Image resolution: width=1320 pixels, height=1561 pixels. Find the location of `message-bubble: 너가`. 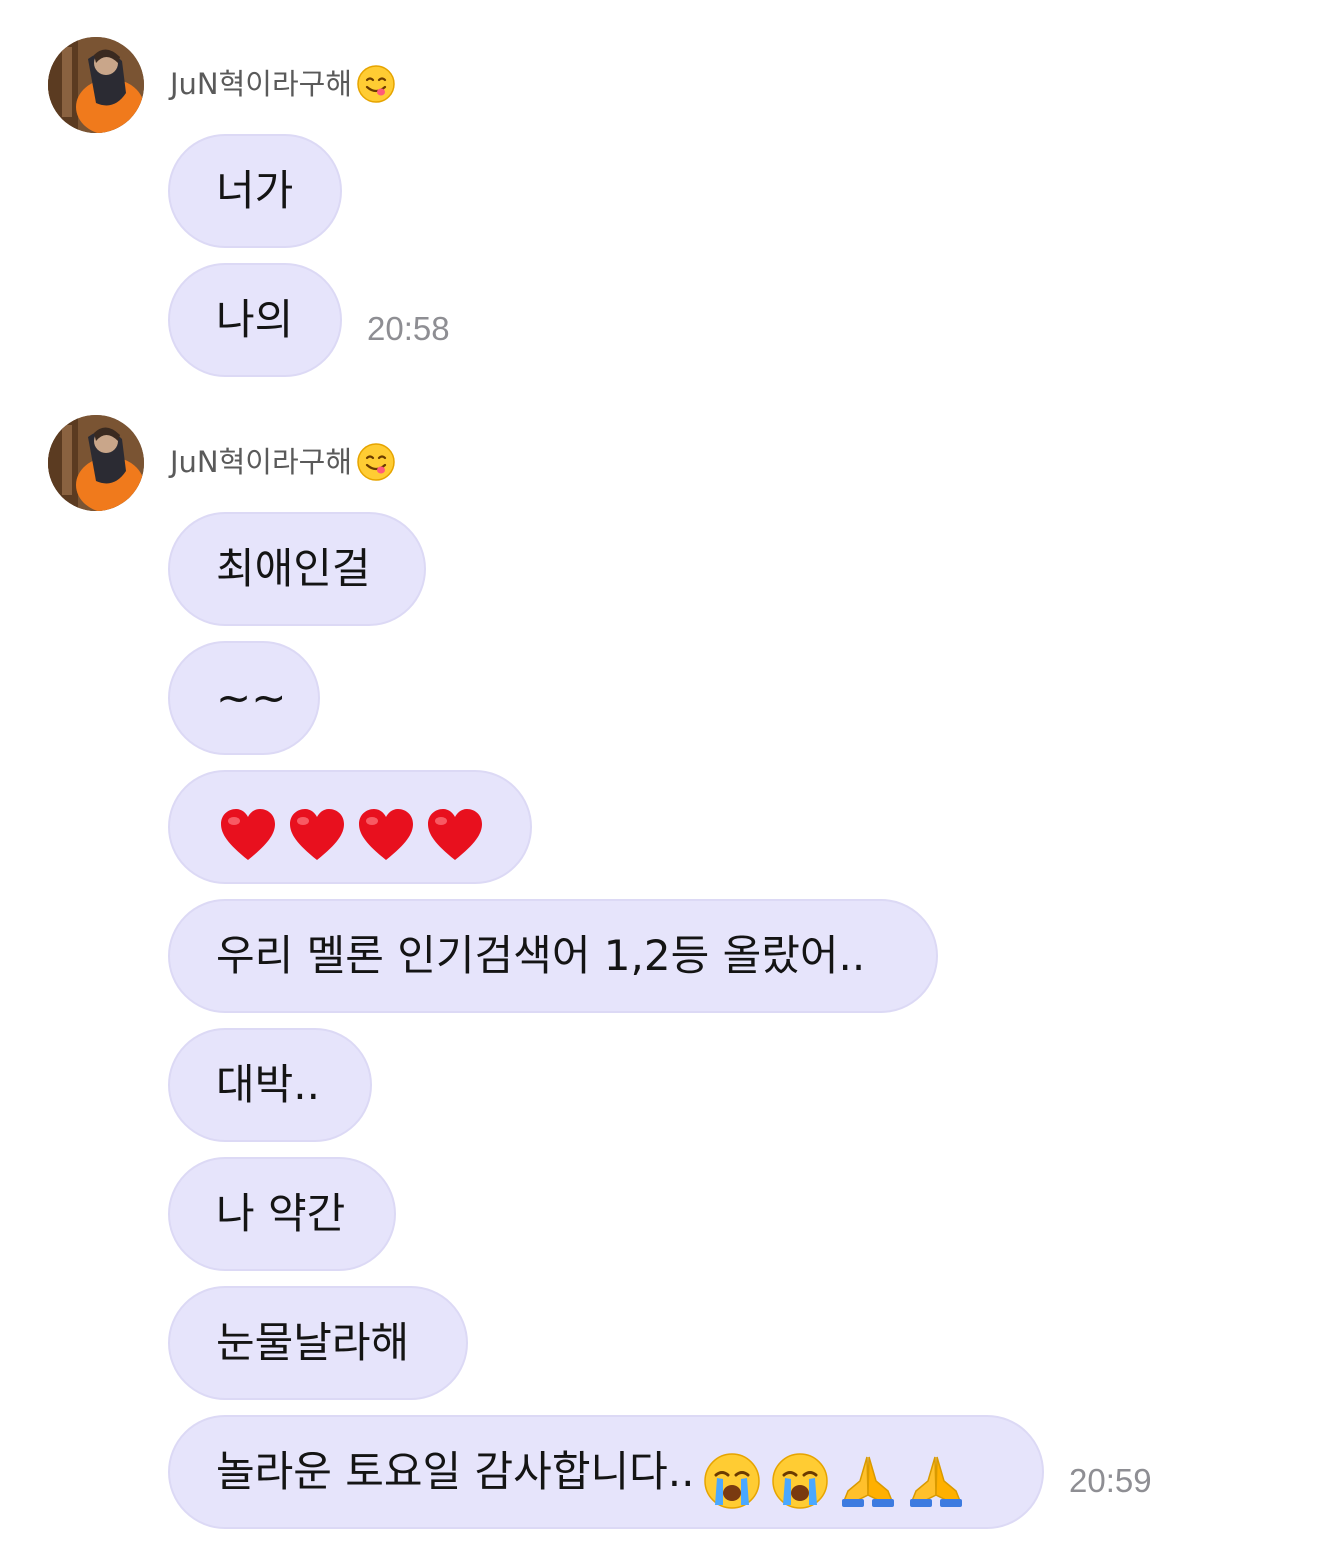

message-bubble: 너가 is located at coordinates (255, 191).